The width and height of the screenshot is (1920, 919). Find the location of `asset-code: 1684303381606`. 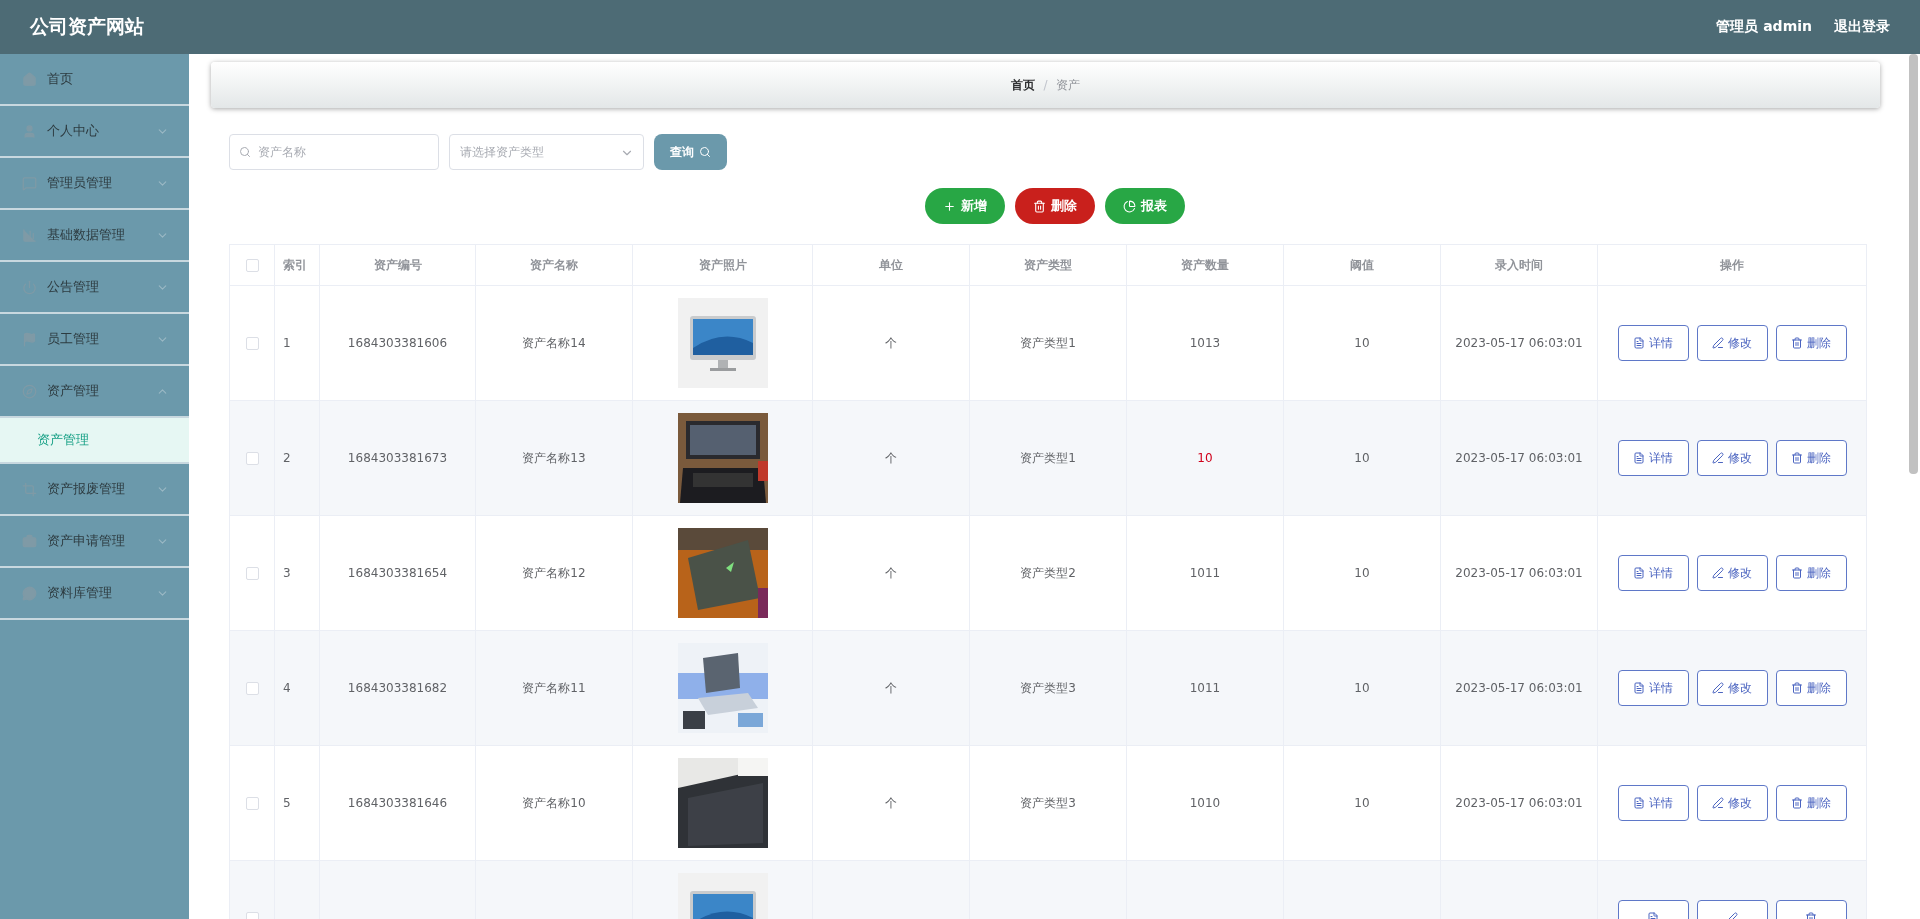

asset-code: 1684303381606 is located at coordinates (397, 343).